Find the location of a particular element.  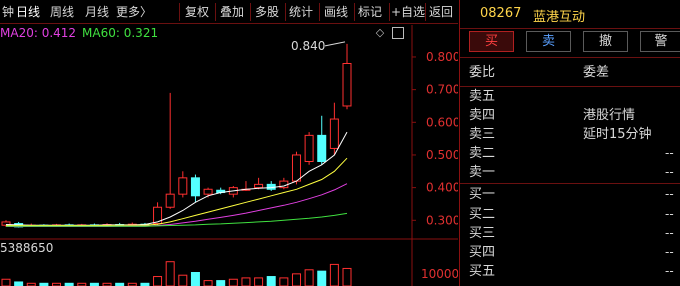

ma60-value: MA60: 0.321 is located at coordinates (120, 33).